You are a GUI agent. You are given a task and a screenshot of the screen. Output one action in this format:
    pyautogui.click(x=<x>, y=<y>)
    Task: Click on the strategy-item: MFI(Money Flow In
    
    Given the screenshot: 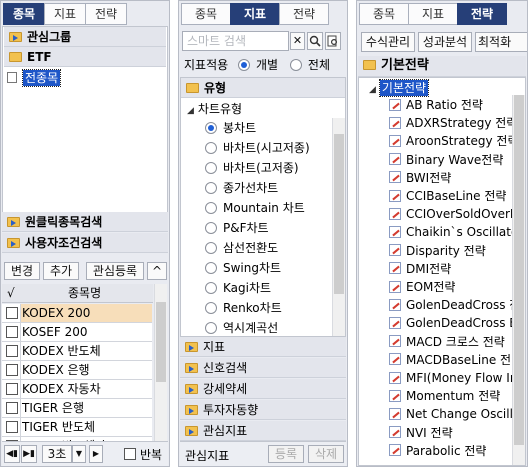 What is the action you would take?
    pyautogui.click(x=451, y=378)
    